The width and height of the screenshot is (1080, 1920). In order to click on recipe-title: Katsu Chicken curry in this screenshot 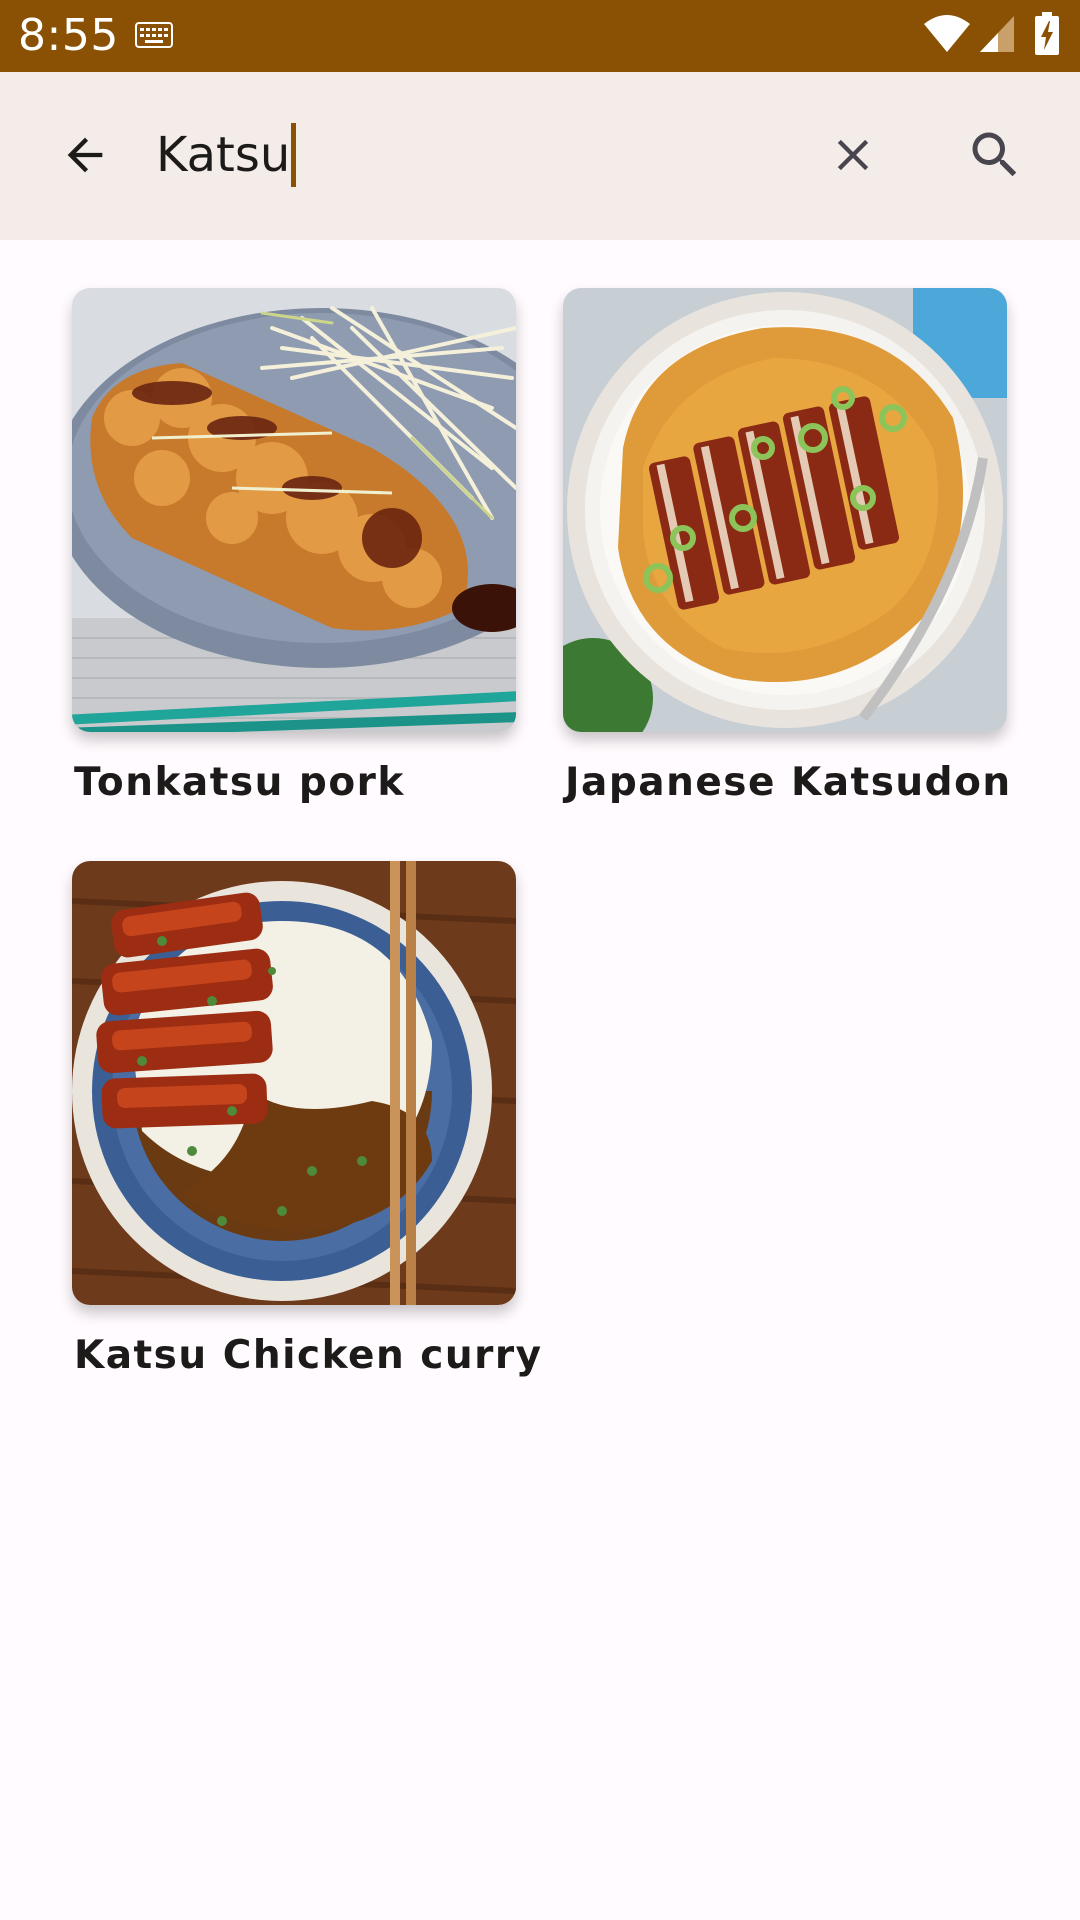, I will do `click(308, 1355)`.